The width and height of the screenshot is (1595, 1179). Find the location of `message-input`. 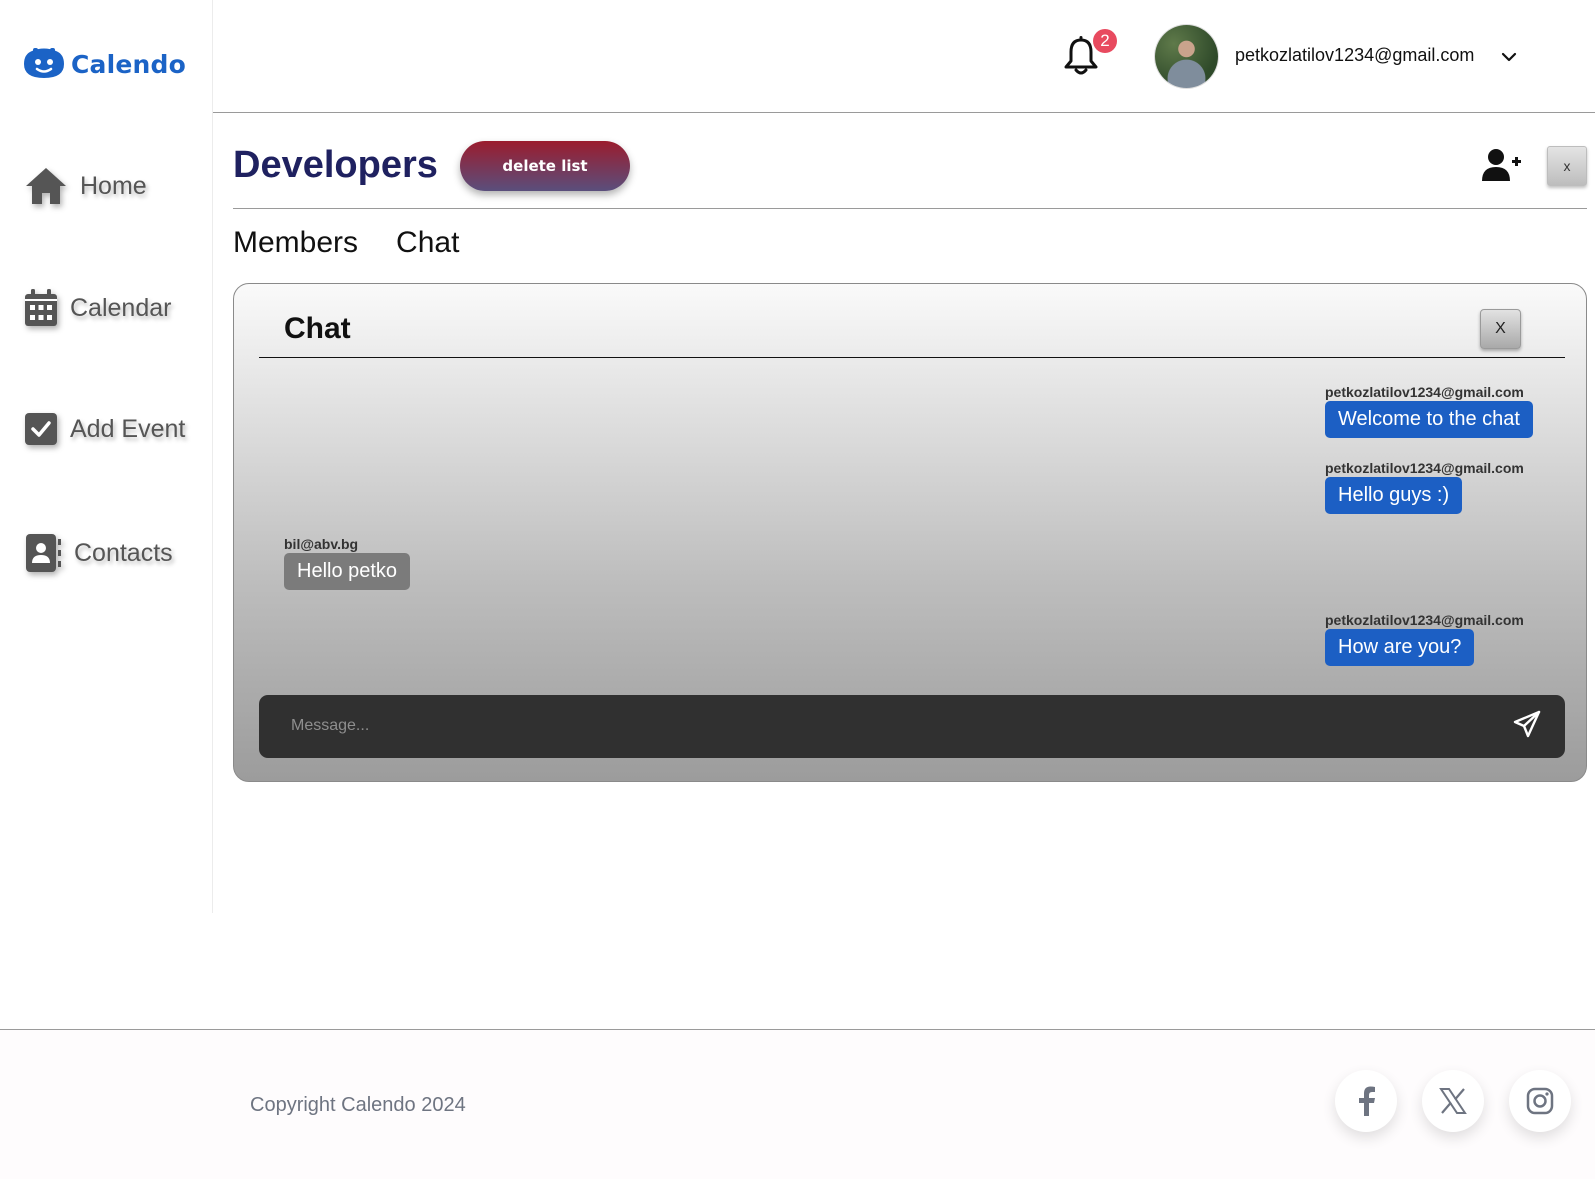

message-input is located at coordinates (867, 726).